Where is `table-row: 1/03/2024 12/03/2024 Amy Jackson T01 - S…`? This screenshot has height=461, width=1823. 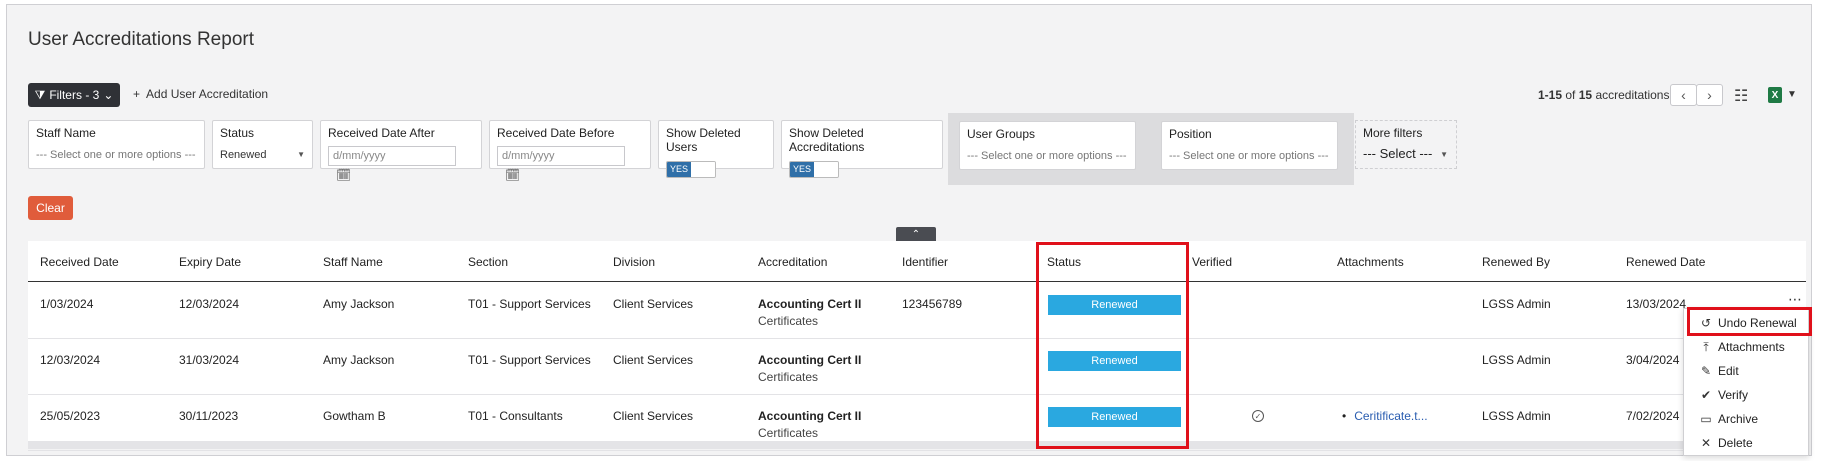
table-row: 1/03/2024 12/03/2024 Amy Jackson T01 - S… is located at coordinates (917, 311).